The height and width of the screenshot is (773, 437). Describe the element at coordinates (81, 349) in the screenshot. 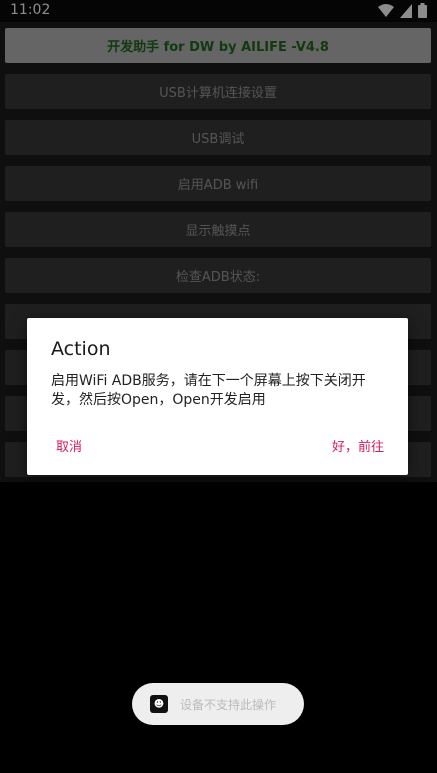

I see `dialog-title: Action` at that location.